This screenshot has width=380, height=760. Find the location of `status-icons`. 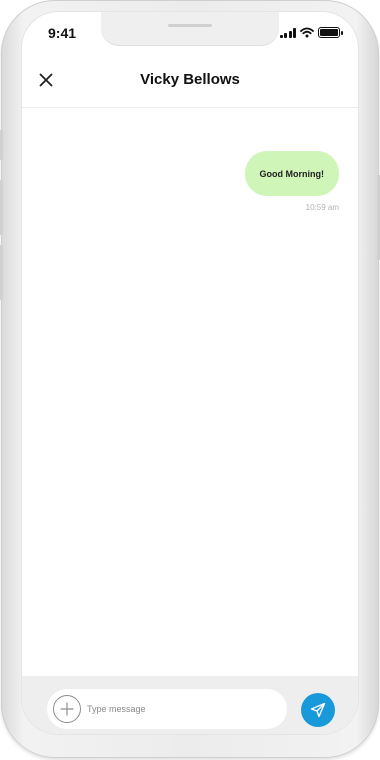

status-icons is located at coordinates (311, 32).